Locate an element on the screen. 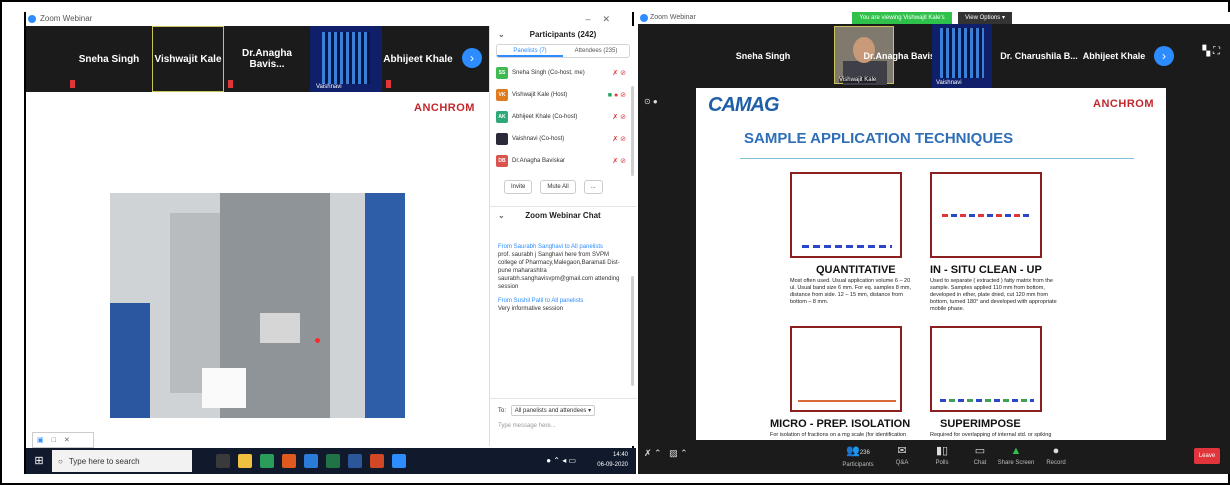 Image resolution: width=1230 pixels, height=485 pixels. record-icon: ● is located at coordinates (1056, 451).